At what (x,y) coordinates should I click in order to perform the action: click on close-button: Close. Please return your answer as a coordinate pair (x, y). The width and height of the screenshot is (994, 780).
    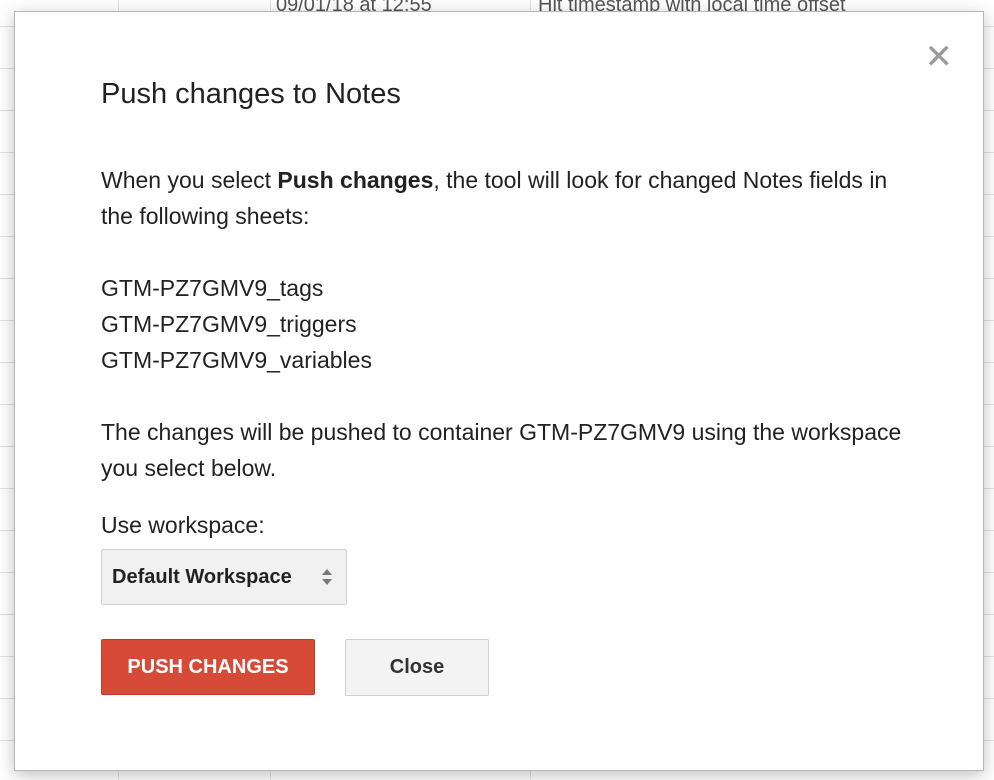
    Looking at the image, I should click on (417, 667).